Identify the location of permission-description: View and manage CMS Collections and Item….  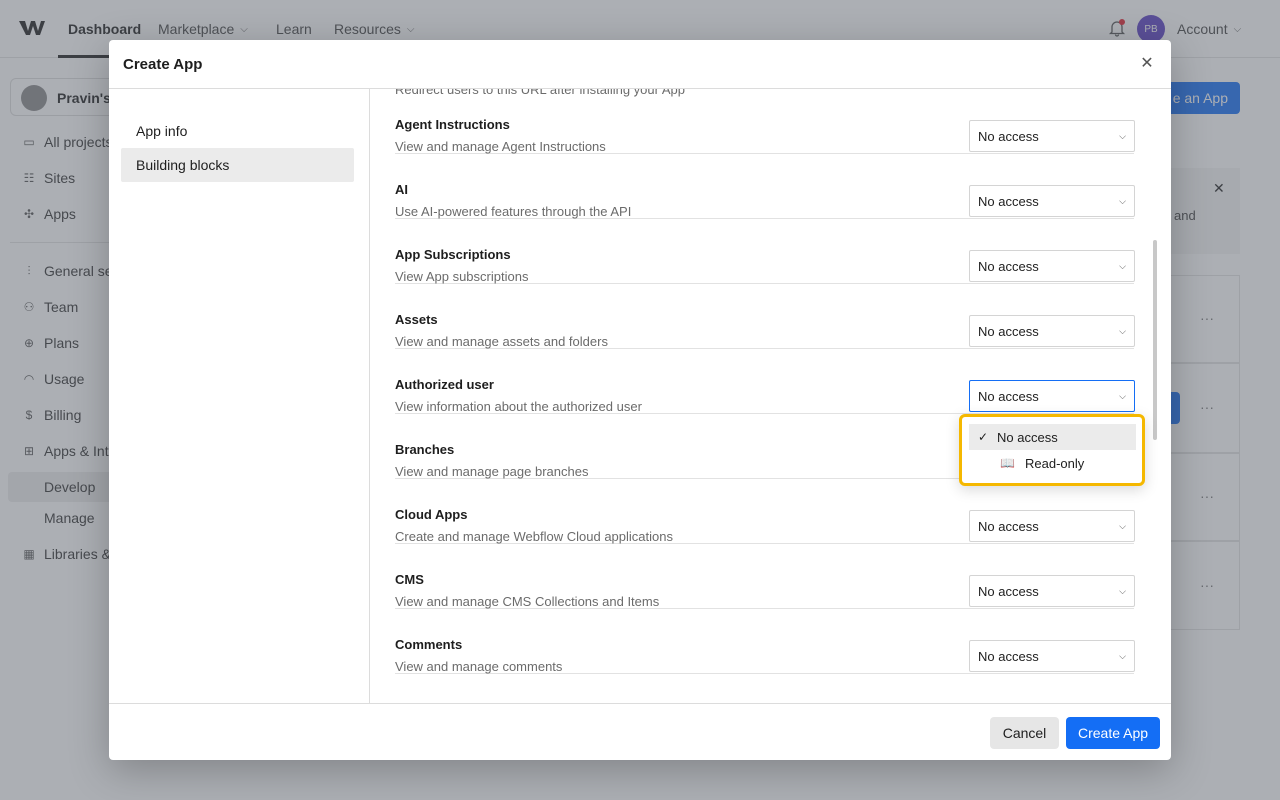
(527, 601).